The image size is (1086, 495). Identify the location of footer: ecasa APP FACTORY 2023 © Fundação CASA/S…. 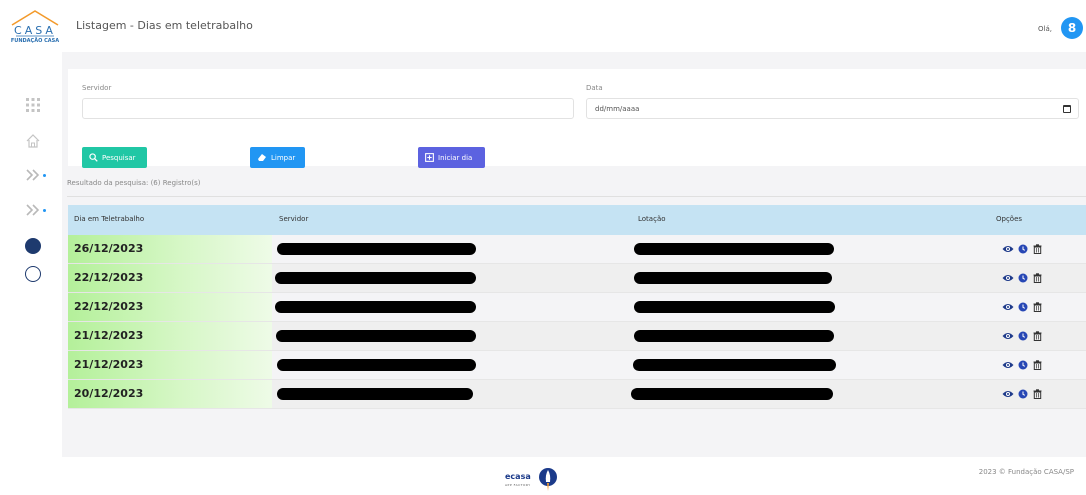
(574, 476).